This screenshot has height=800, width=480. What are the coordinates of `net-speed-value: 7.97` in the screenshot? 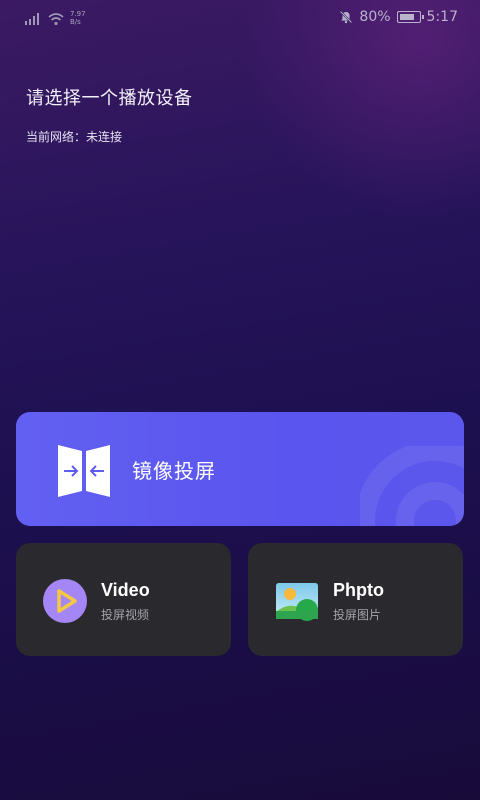 It's located at (78, 14).